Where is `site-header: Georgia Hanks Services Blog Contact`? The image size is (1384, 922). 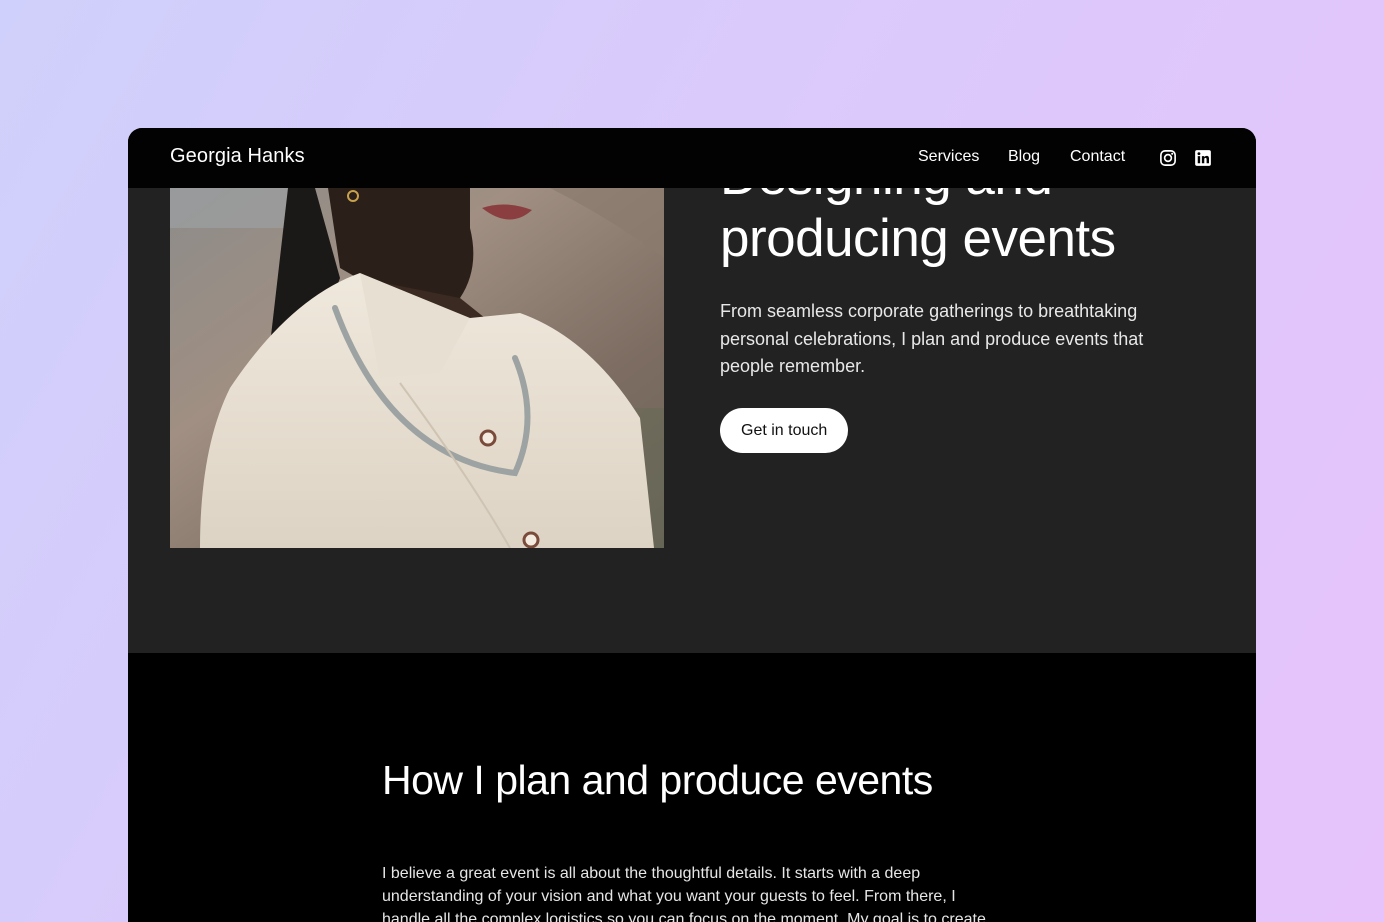
site-header: Georgia Hanks Services Blog Contact is located at coordinates (692, 158).